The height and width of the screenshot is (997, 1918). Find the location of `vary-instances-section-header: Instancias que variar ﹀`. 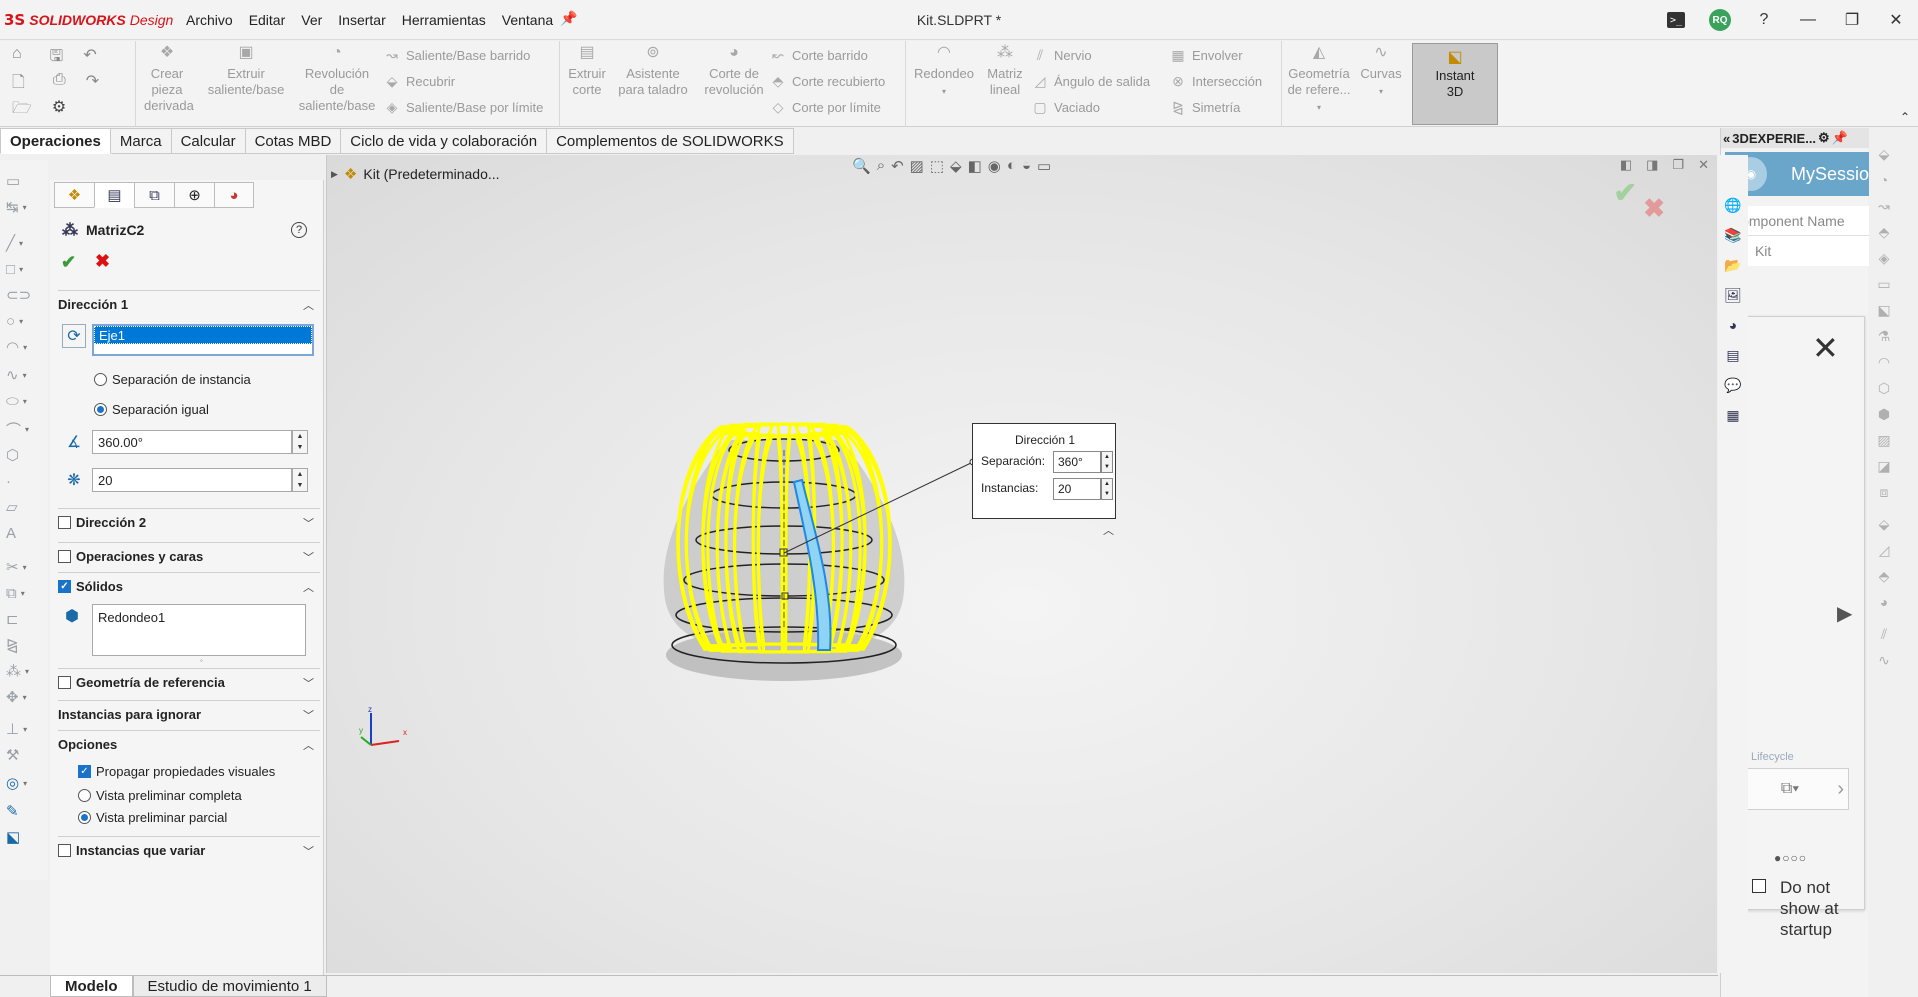

vary-instances-section-header: Instancias que variar ﹀ is located at coordinates (189, 850).